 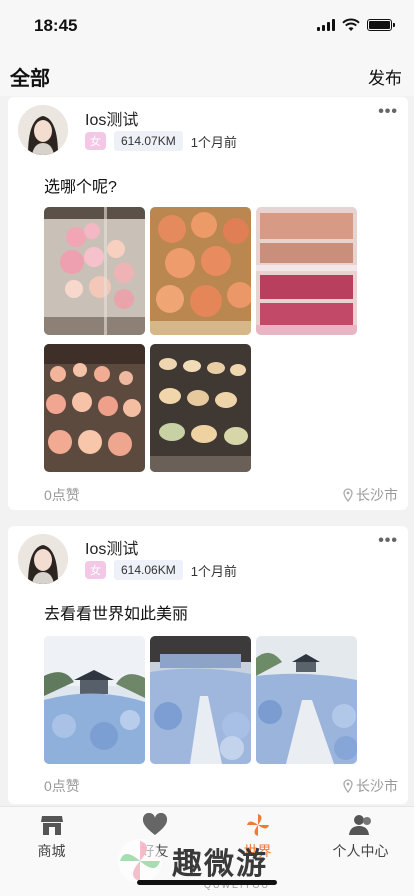 What do you see at coordinates (306, 700) in the screenshot?
I see `post-image-blue-flower-path` at bounding box center [306, 700].